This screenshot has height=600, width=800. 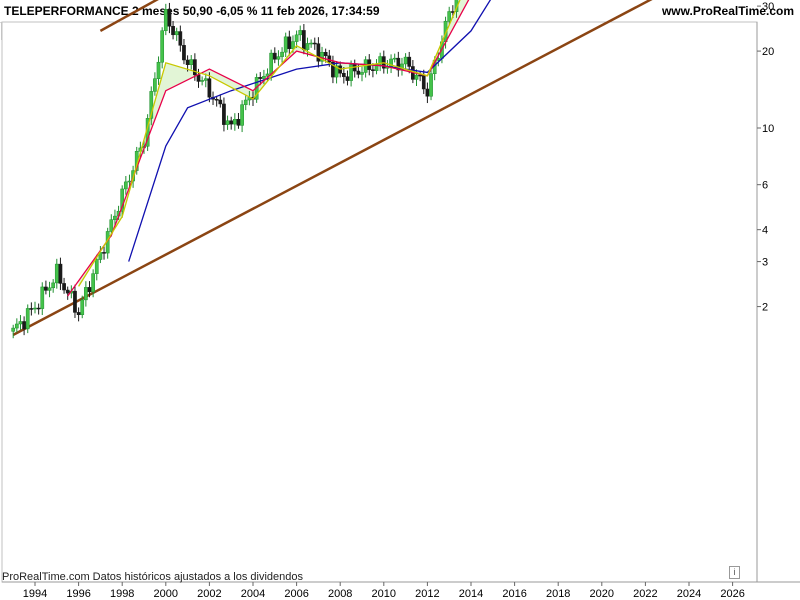 What do you see at coordinates (294, 31) in the screenshot?
I see `legend-item-sma200: SMA (200)` at bounding box center [294, 31].